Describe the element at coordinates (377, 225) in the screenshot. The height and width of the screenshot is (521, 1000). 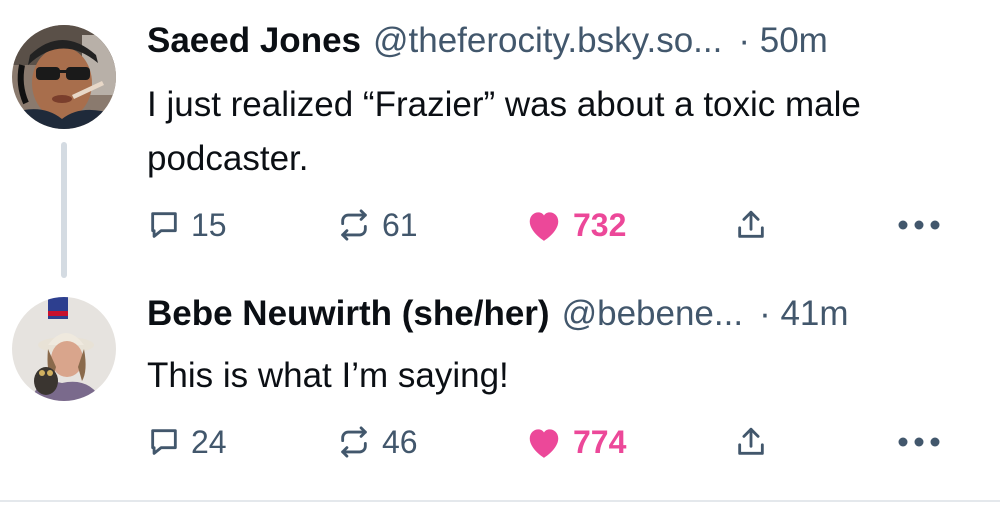
I see `repost-button: 61` at that location.